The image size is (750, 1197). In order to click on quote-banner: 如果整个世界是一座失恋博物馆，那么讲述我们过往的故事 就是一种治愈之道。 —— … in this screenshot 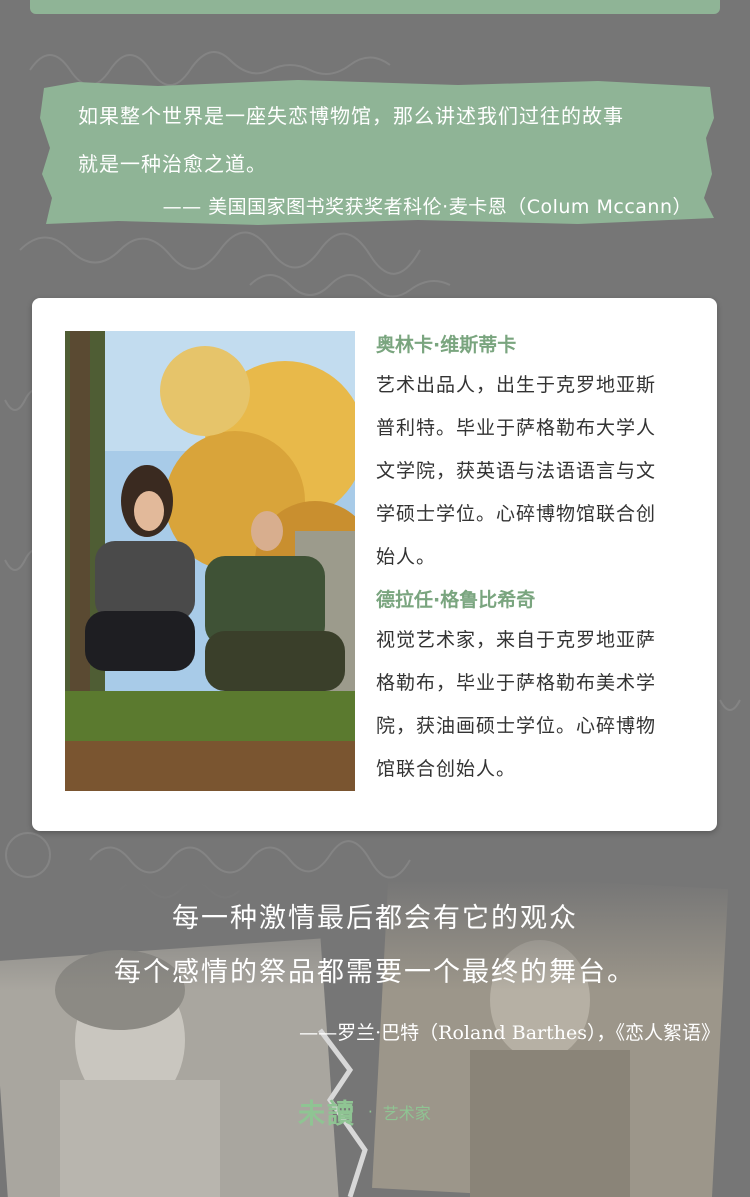, I will do `click(378, 153)`.